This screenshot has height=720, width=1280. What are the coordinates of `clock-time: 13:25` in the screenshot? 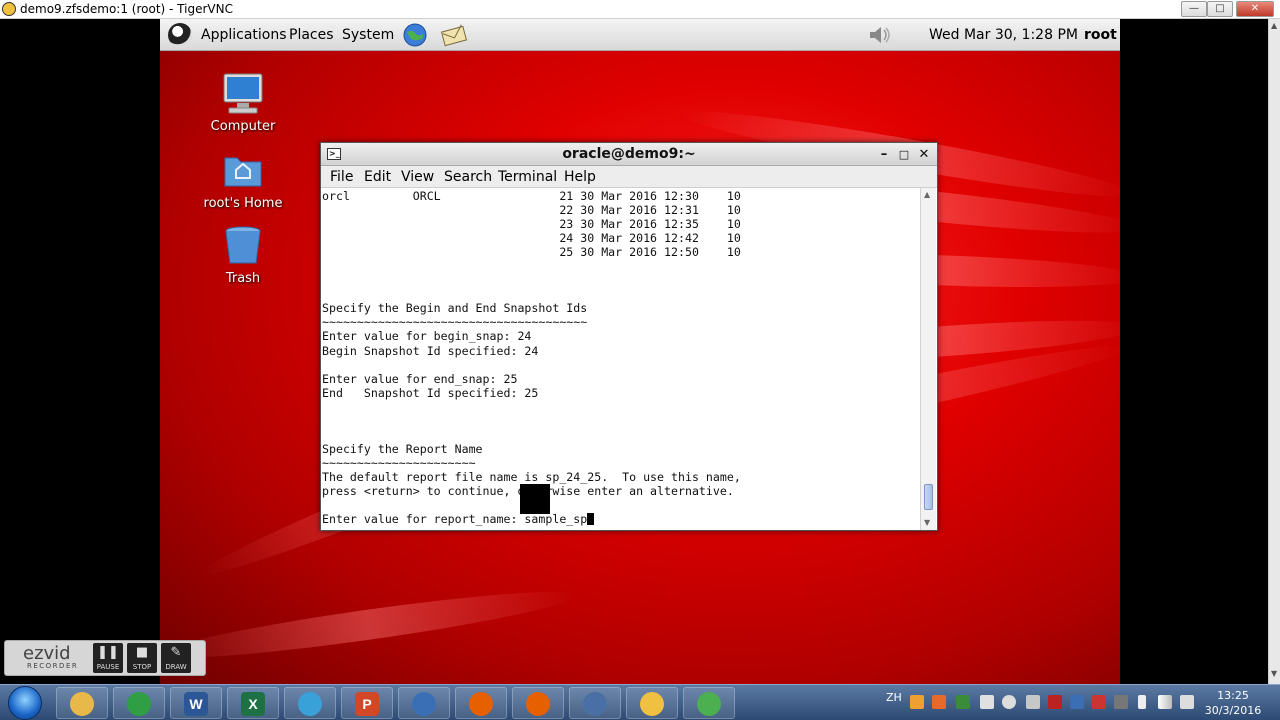 It's located at (1233, 695).